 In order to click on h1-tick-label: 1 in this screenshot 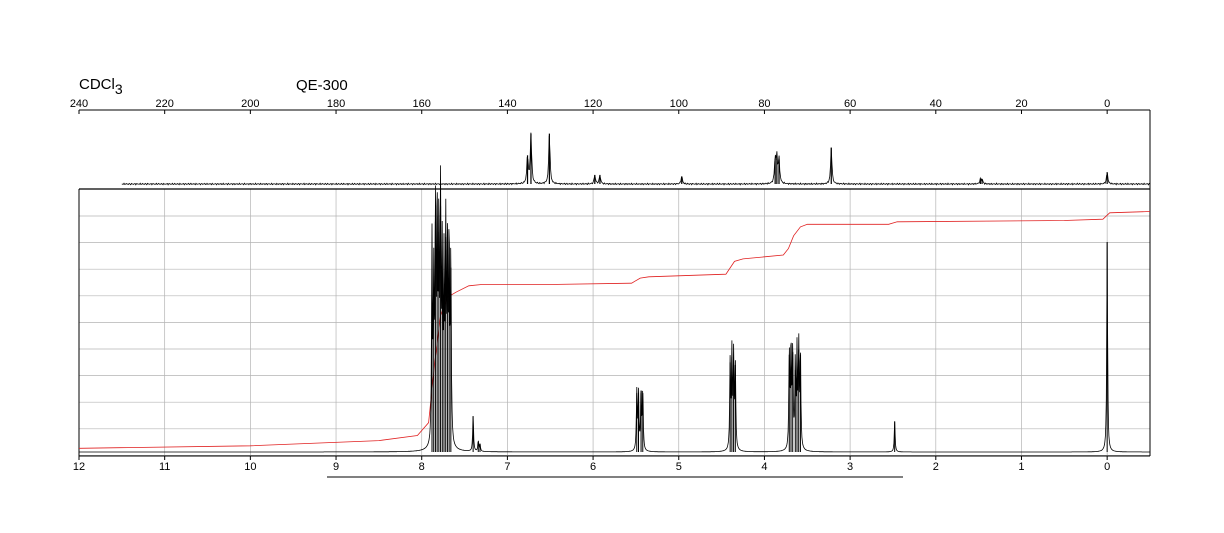, I will do `click(1021, 467)`.